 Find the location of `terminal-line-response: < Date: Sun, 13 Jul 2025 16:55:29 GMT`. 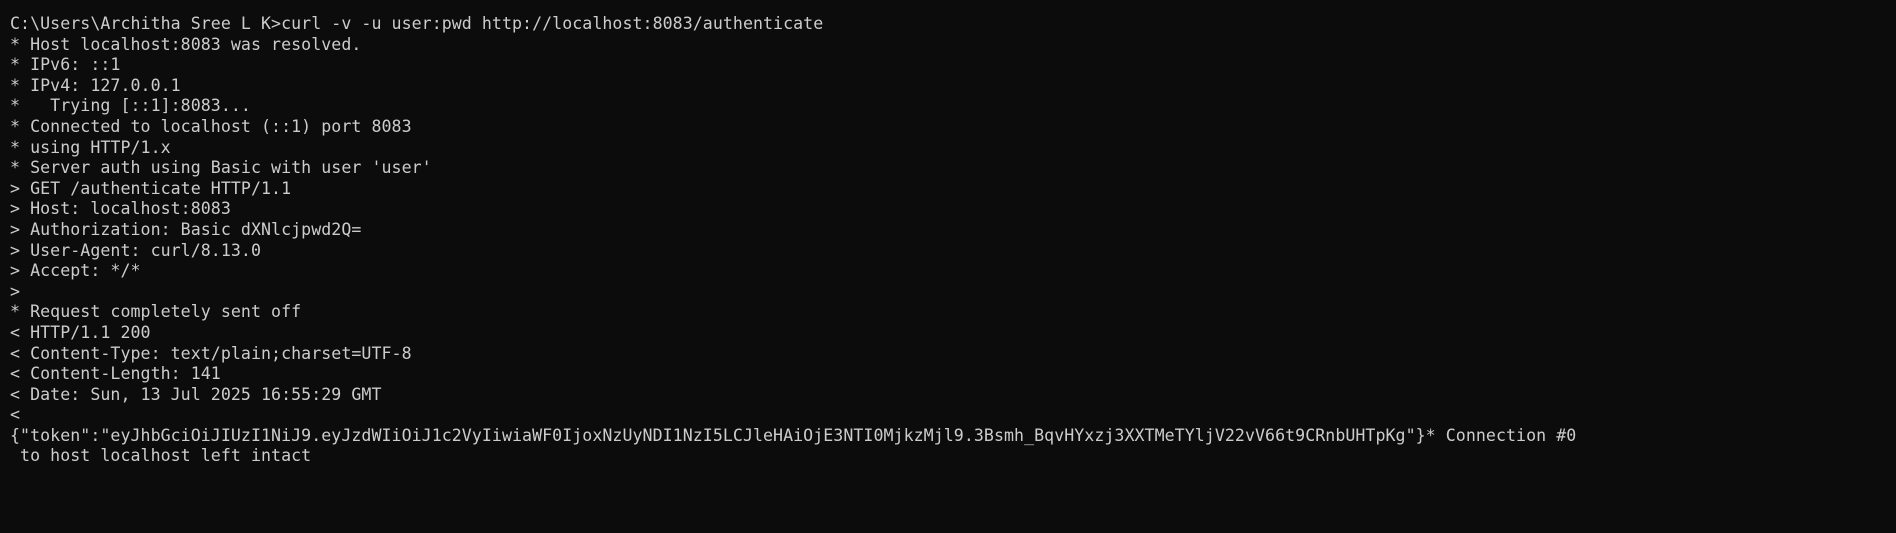

terminal-line-response: < Date: Sun, 13 Jul 2025 16:55:29 GMT is located at coordinates (196, 394).